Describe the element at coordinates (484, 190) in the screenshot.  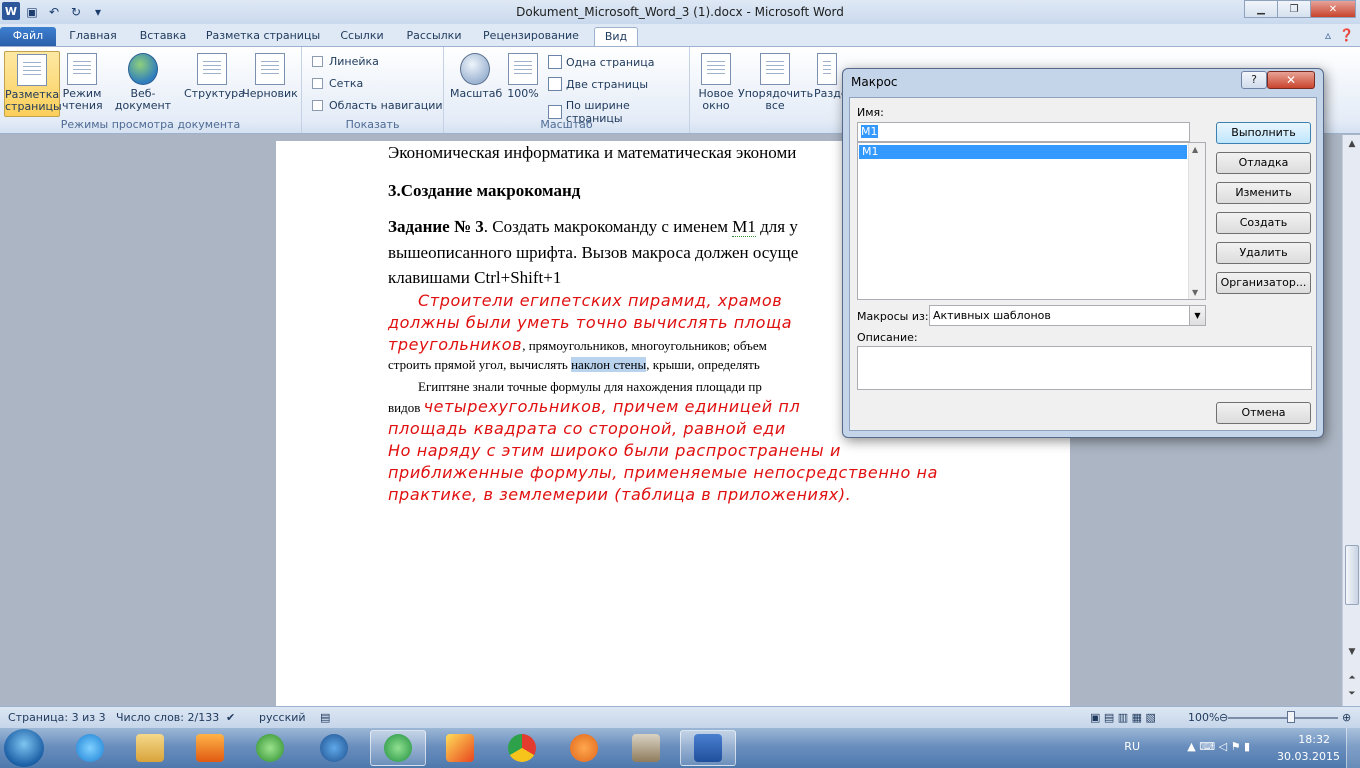
I see `section-heading: 3.Создание макрокоманд` at that location.